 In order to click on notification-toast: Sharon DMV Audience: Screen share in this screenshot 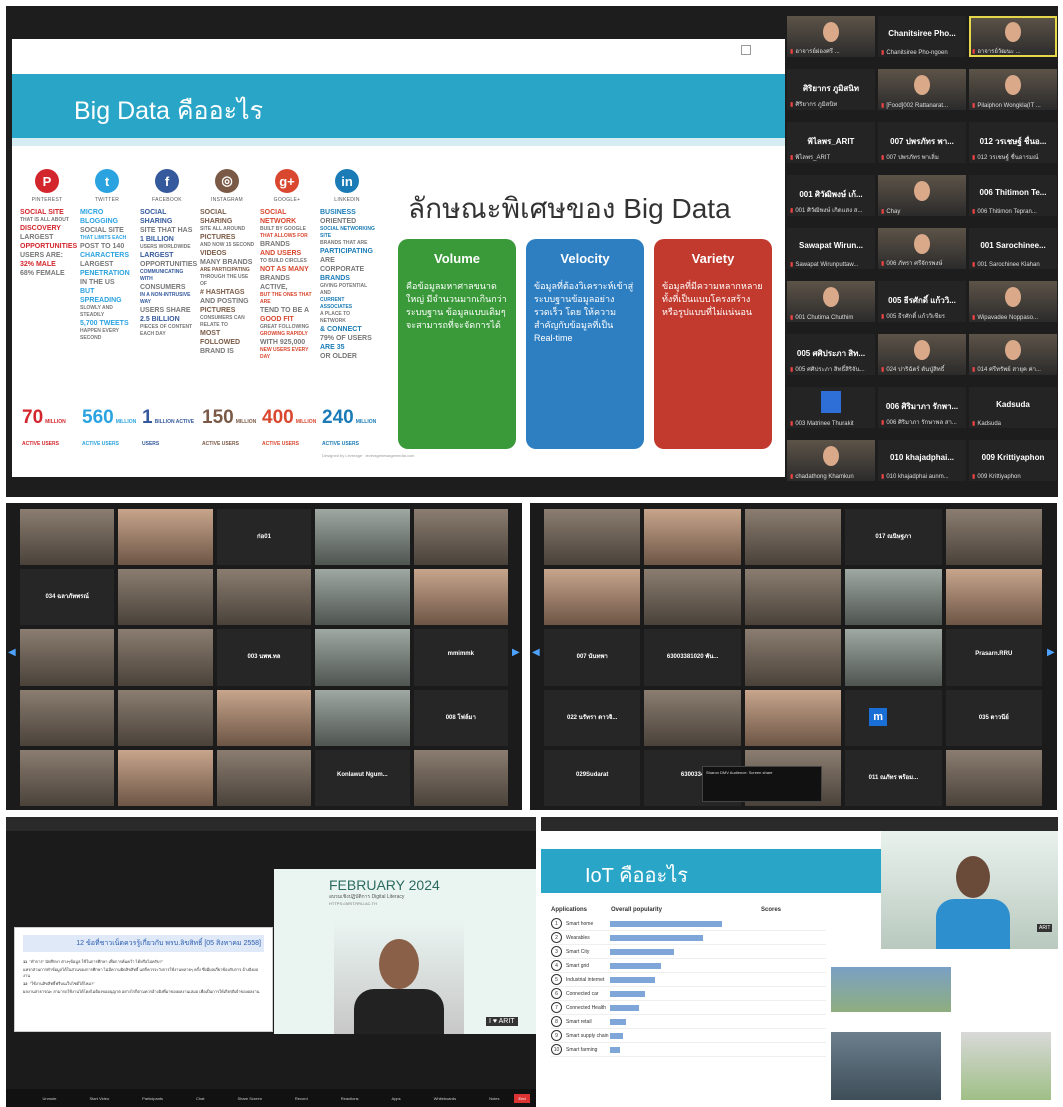, I will do `click(762, 784)`.